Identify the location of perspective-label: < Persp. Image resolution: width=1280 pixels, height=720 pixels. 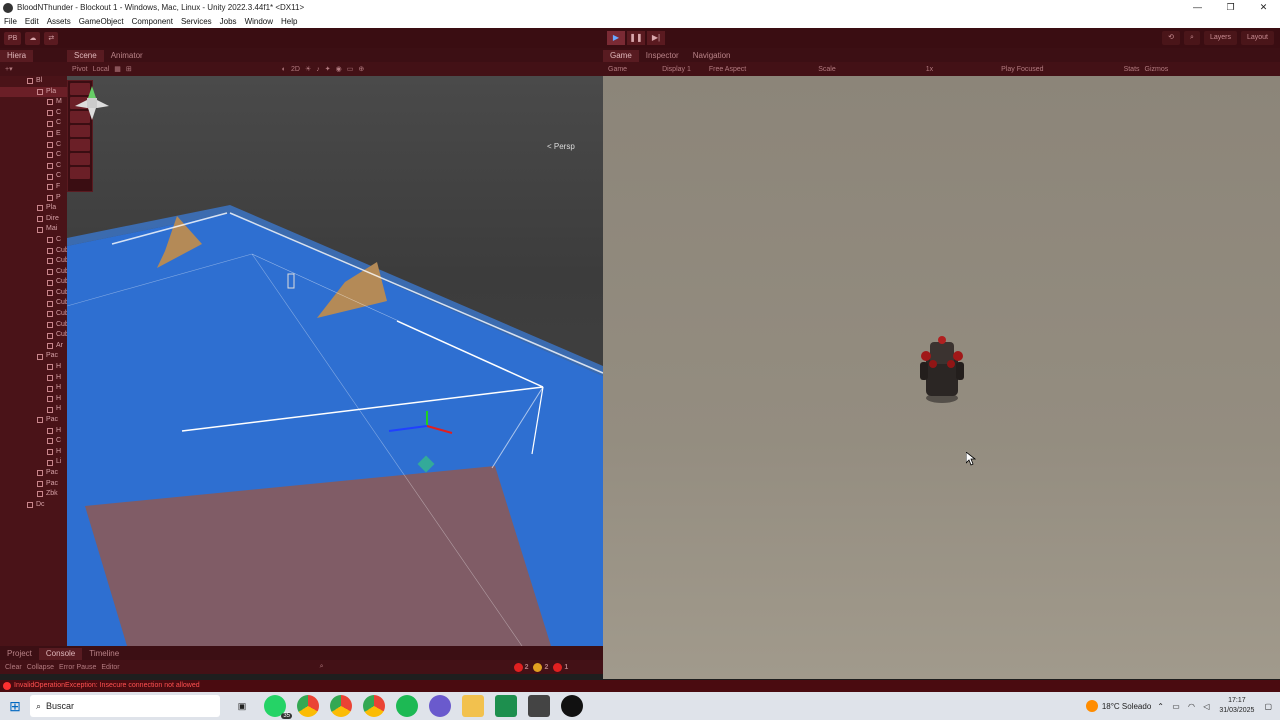
(561, 146).